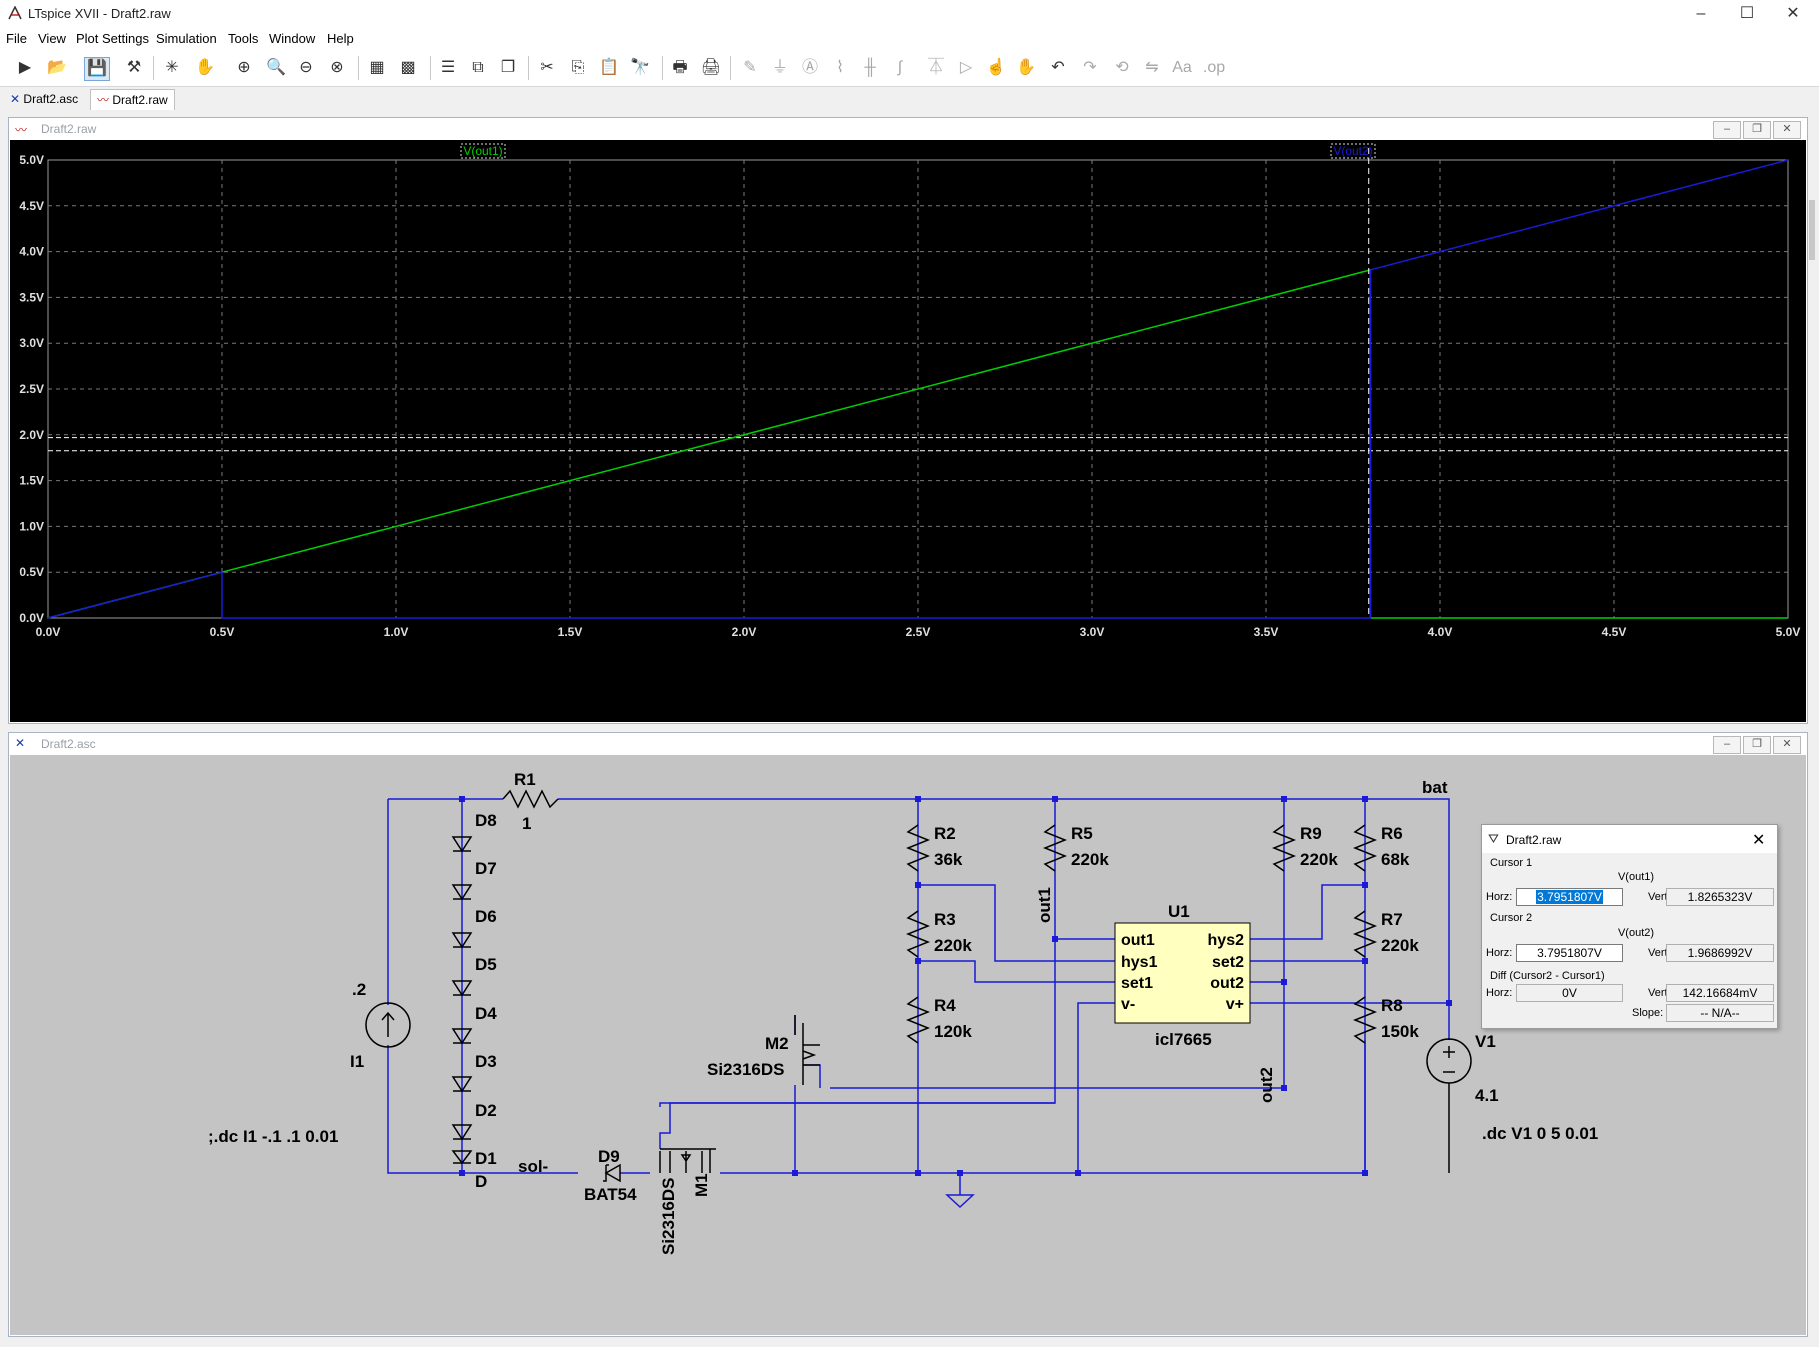 The height and width of the screenshot is (1347, 1819). Describe the element at coordinates (276, 68) in the screenshot. I see `zoom-area-icon: 🔍` at that location.